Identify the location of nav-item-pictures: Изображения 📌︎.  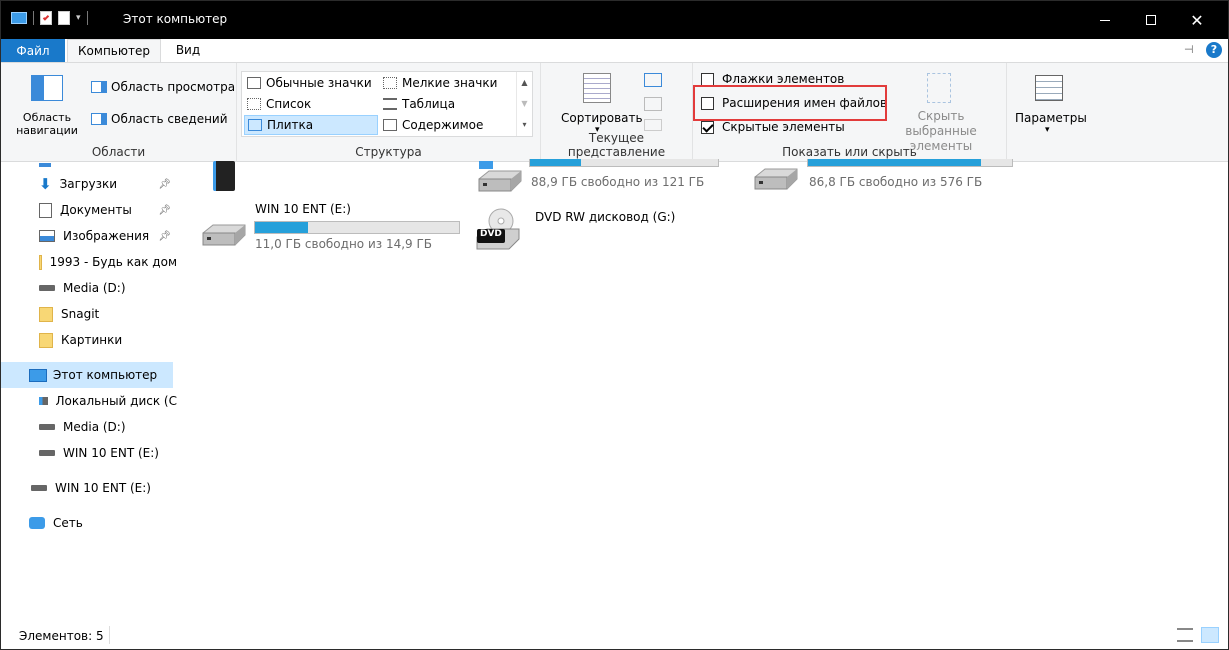
(89, 236).